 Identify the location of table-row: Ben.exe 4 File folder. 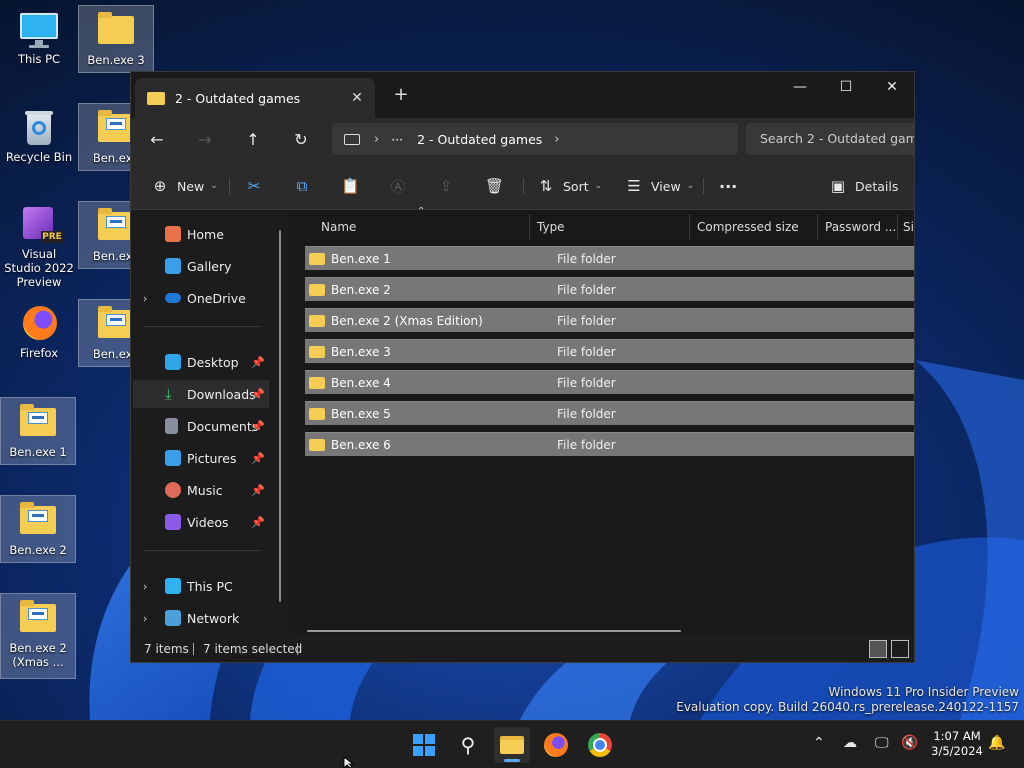
(609, 382).